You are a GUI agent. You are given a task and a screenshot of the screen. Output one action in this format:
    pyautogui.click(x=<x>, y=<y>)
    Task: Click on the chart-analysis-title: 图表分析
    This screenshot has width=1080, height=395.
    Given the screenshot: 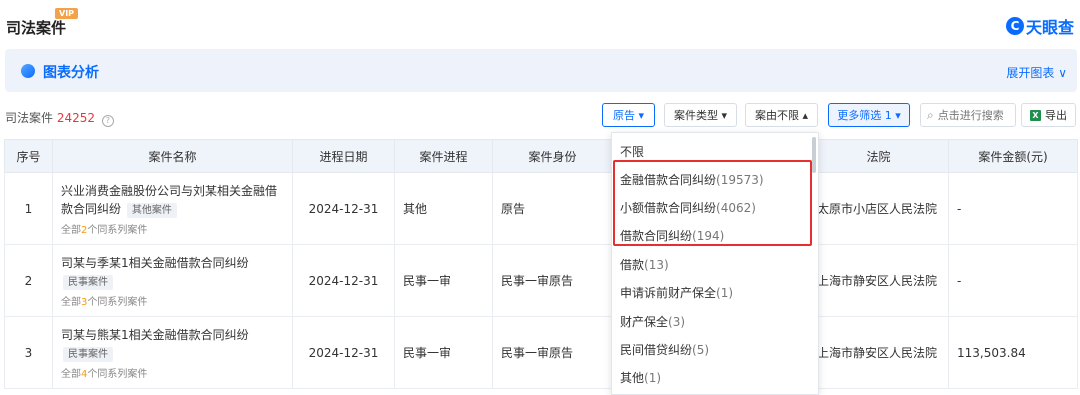 What is the action you would take?
    pyautogui.click(x=71, y=73)
    